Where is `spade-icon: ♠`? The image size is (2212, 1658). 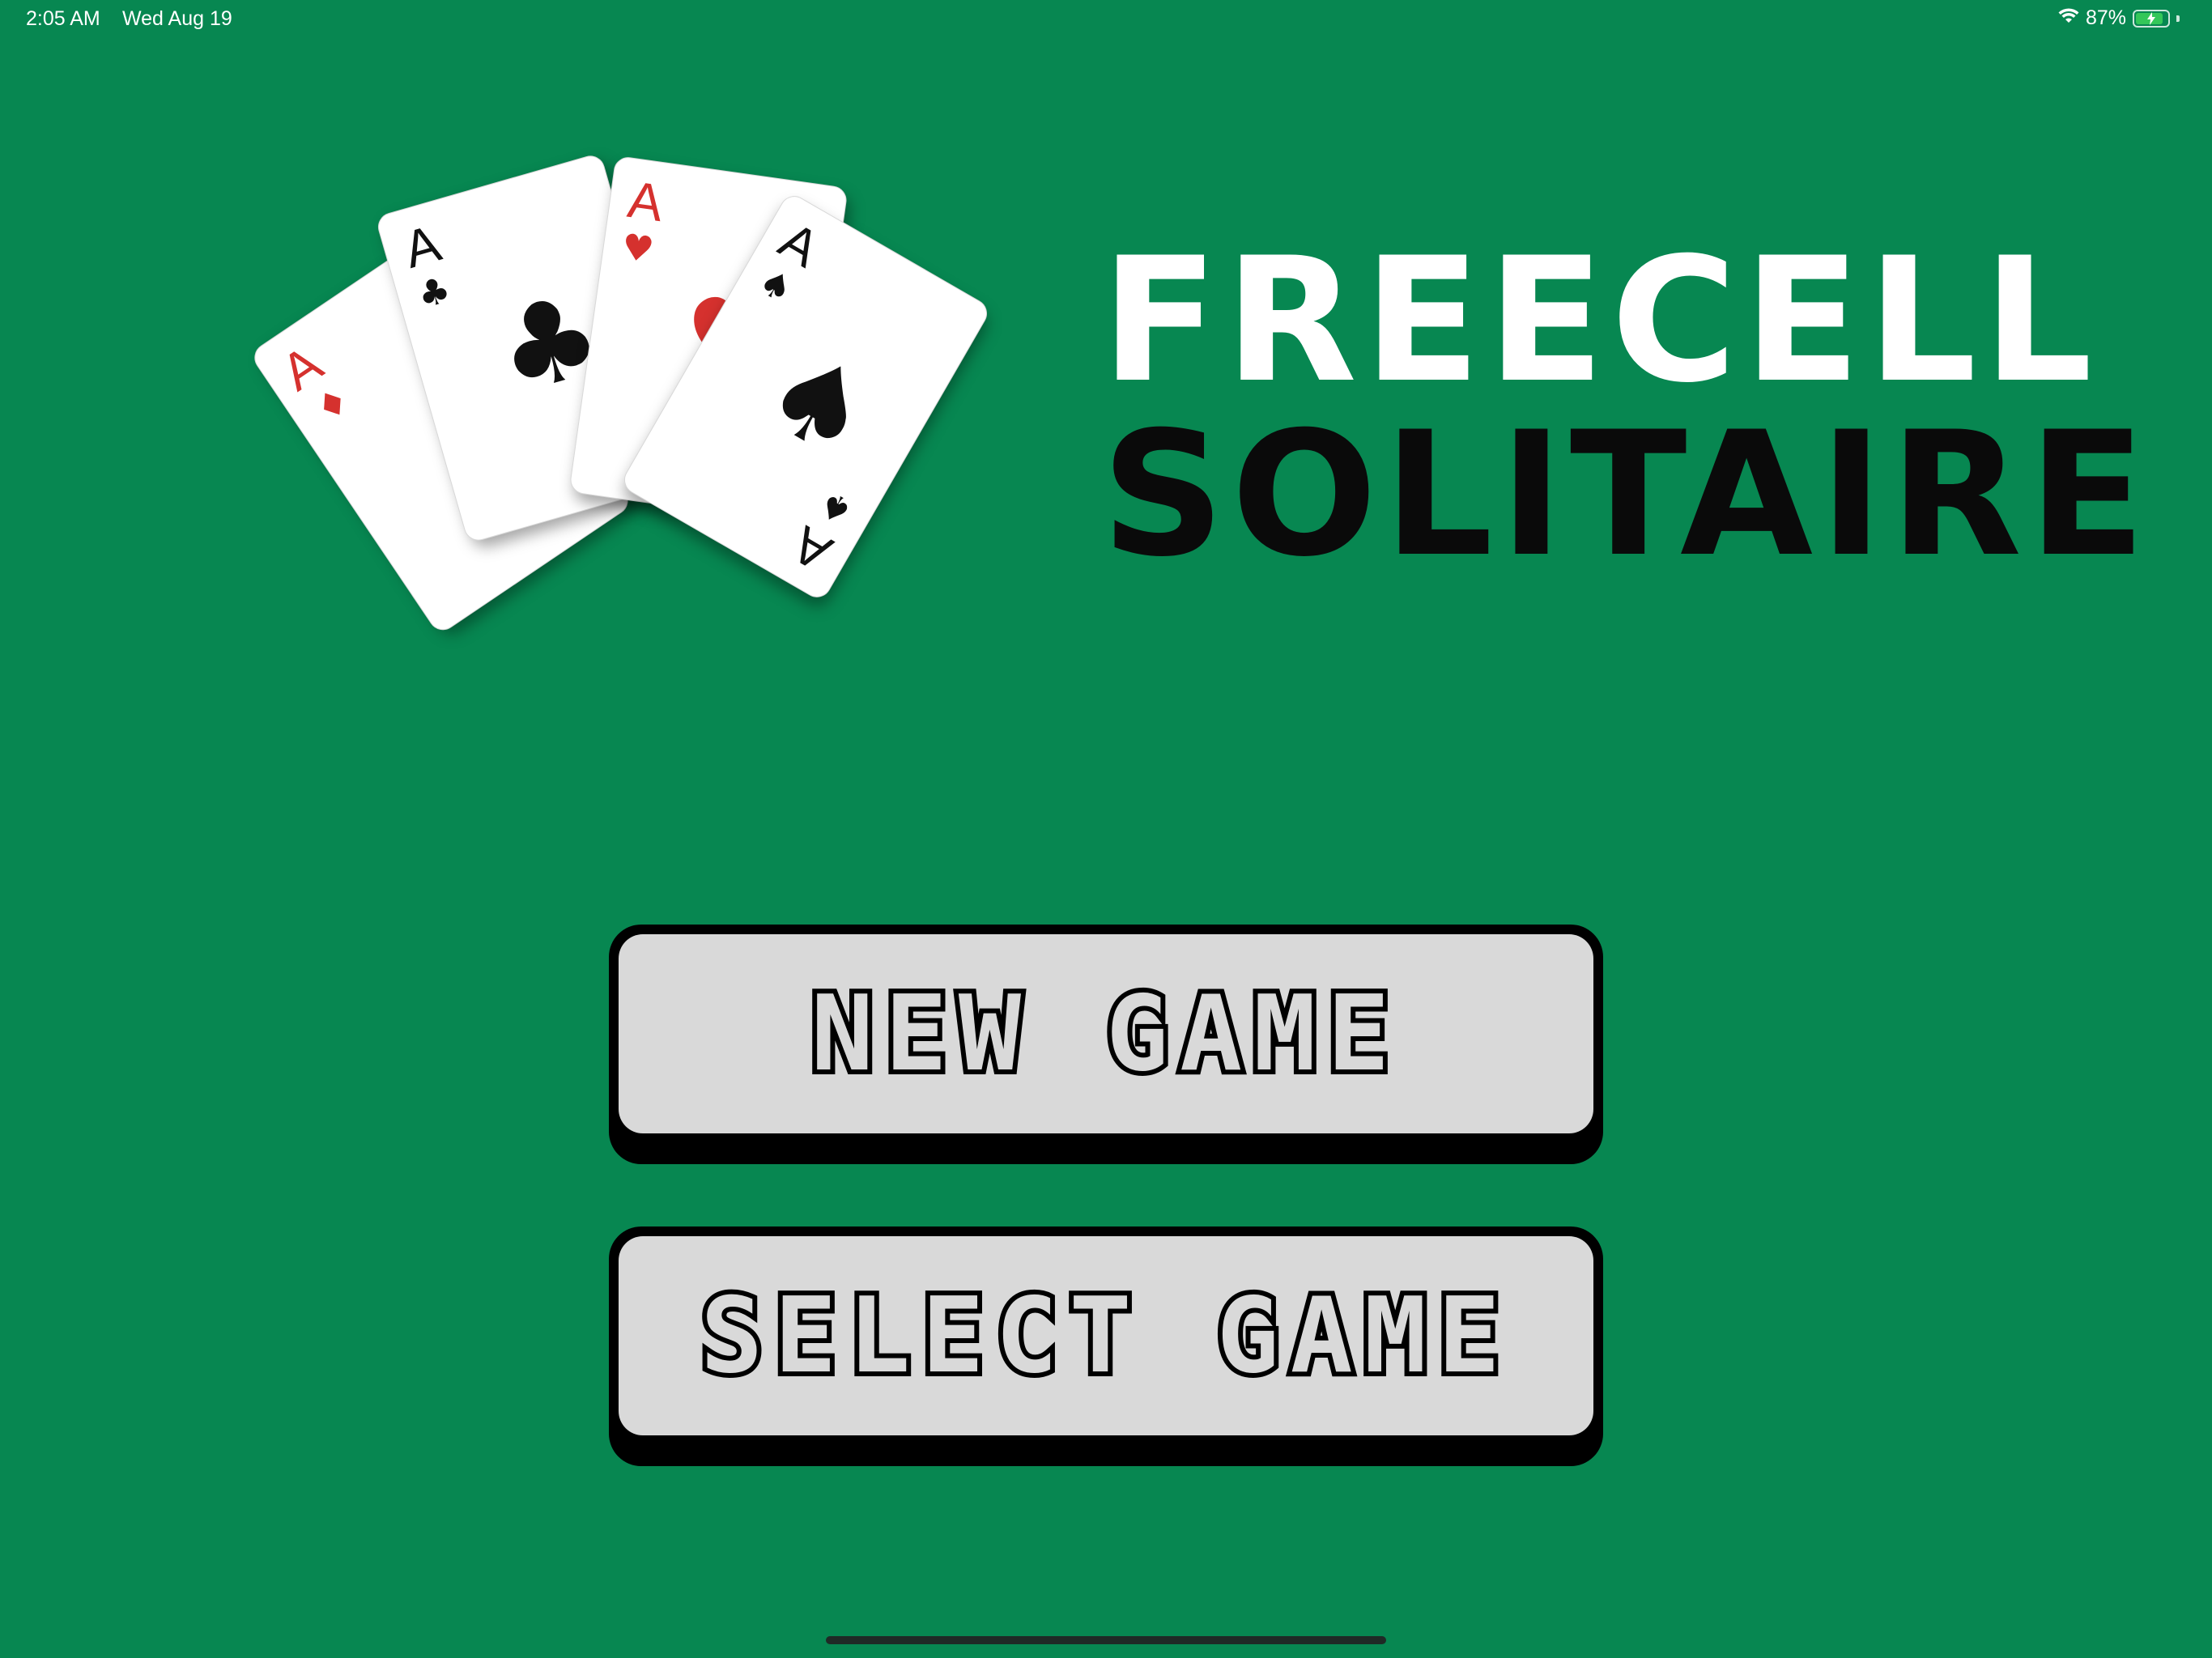 spade-icon: ♠ is located at coordinates (819, 404).